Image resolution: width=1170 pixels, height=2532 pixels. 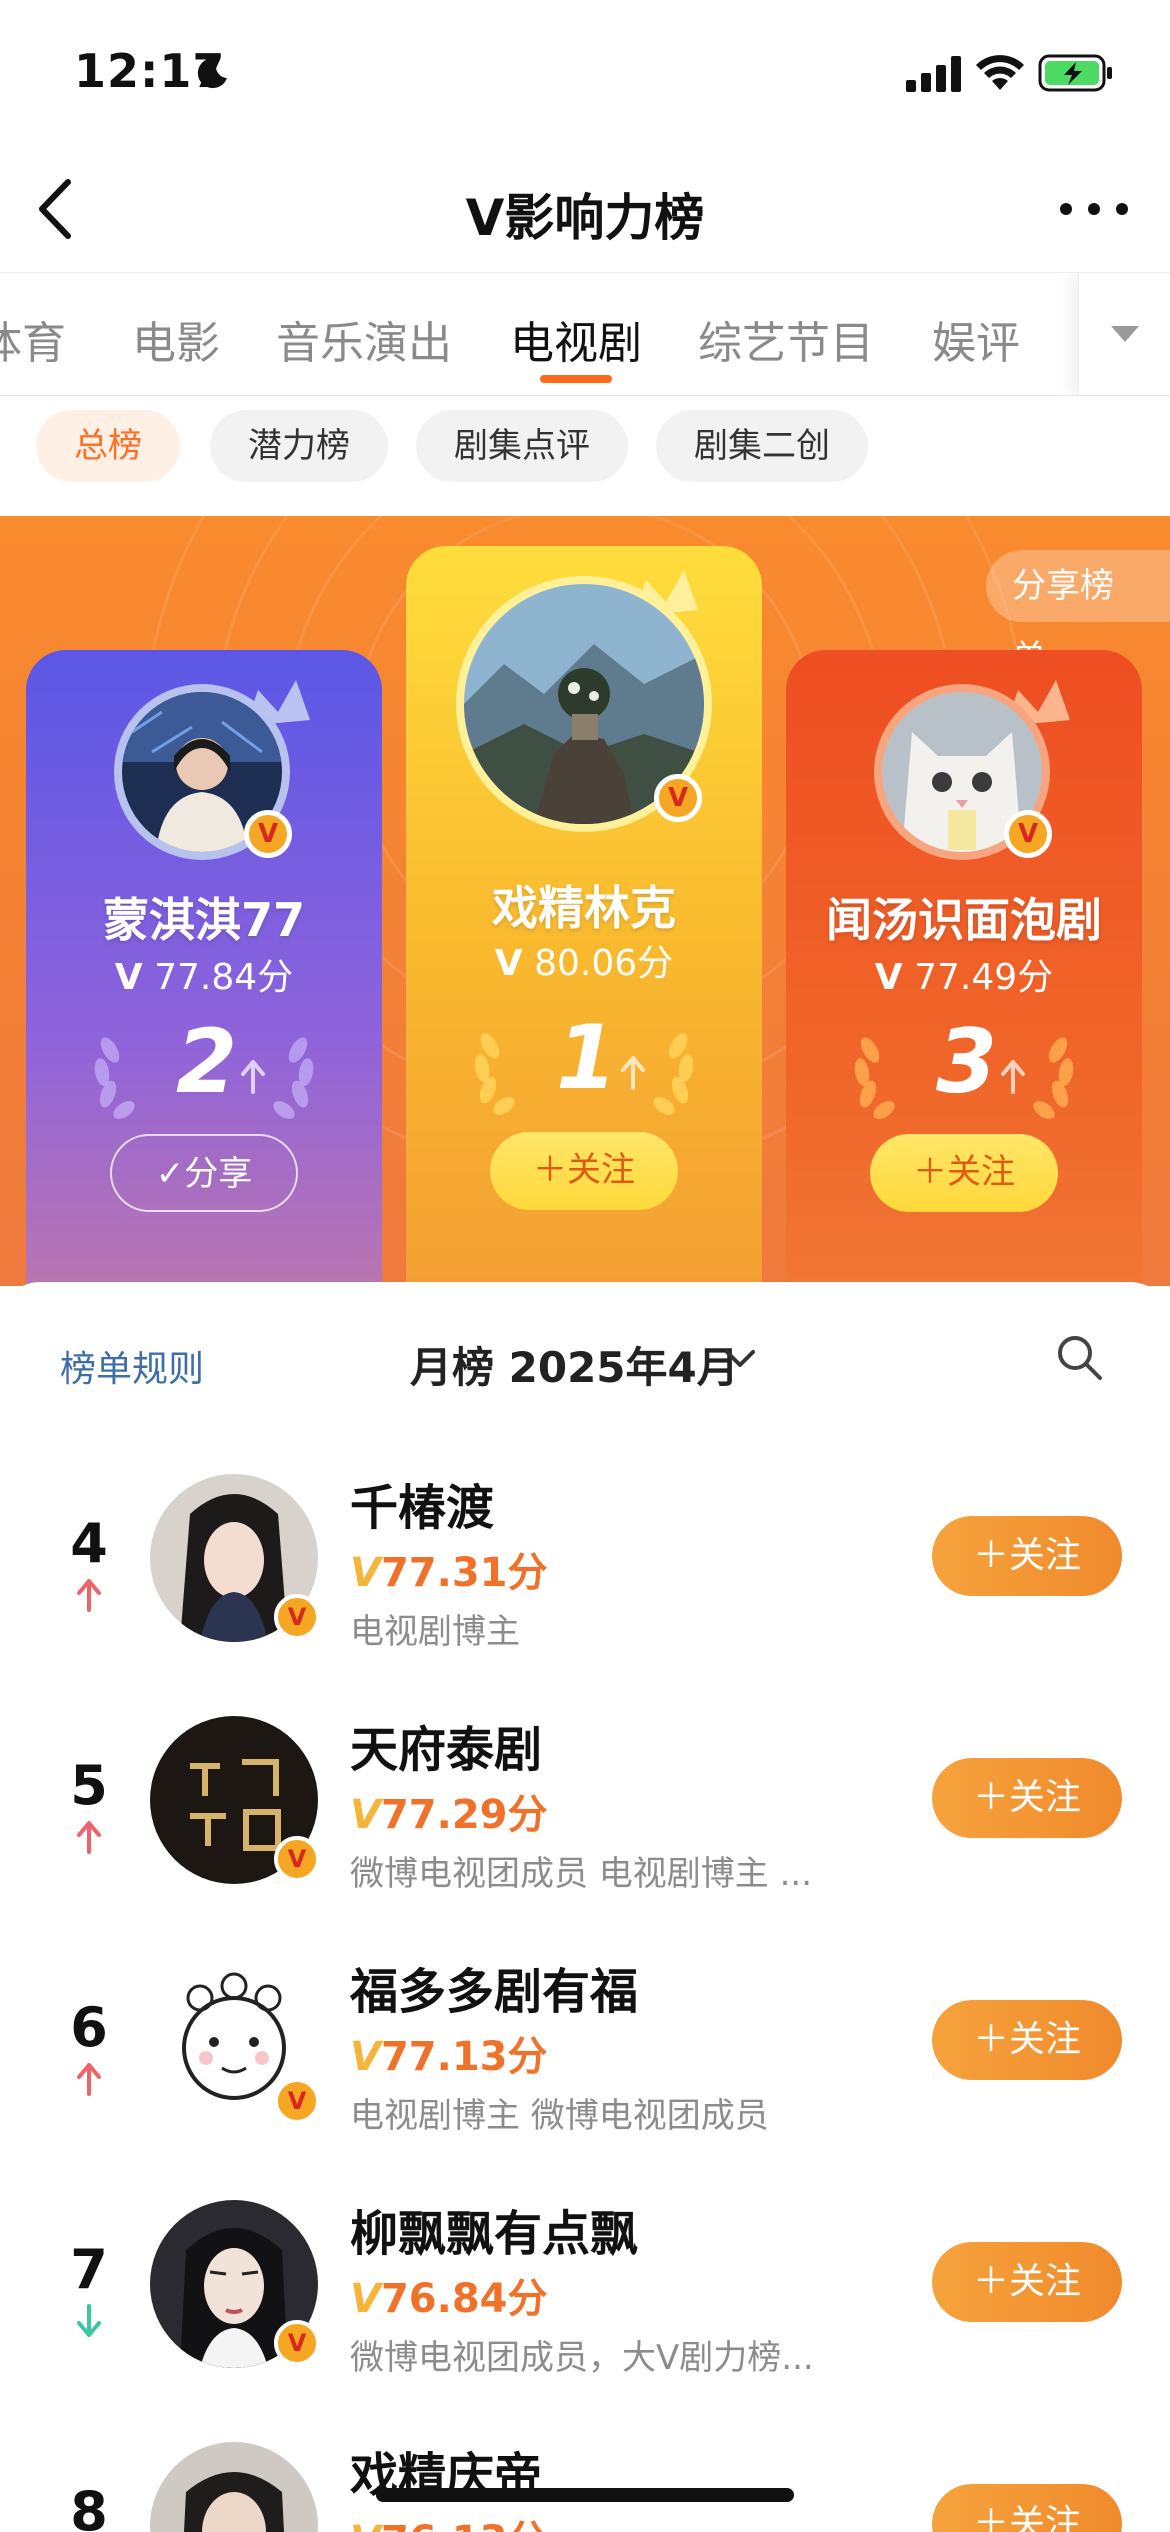 I want to click on chevron-down-icon, so click(x=740, y=1359).